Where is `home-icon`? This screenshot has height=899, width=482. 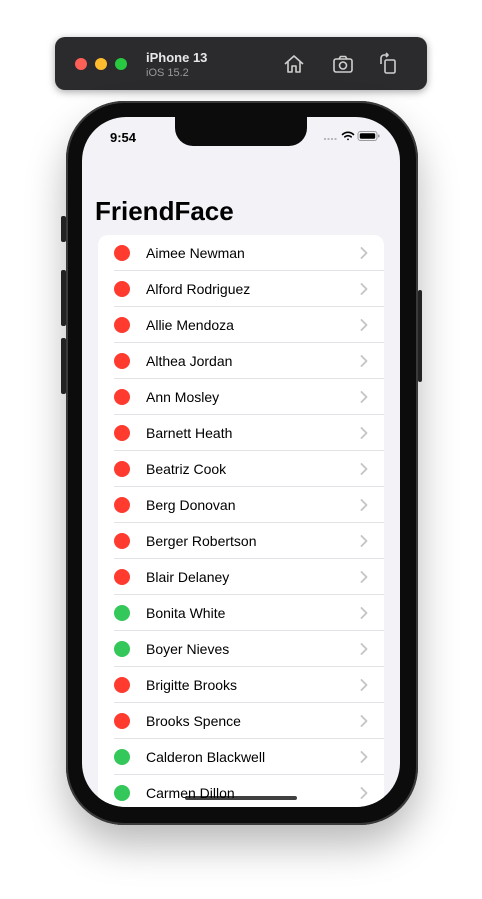
home-icon is located at coordinates (294, 64).